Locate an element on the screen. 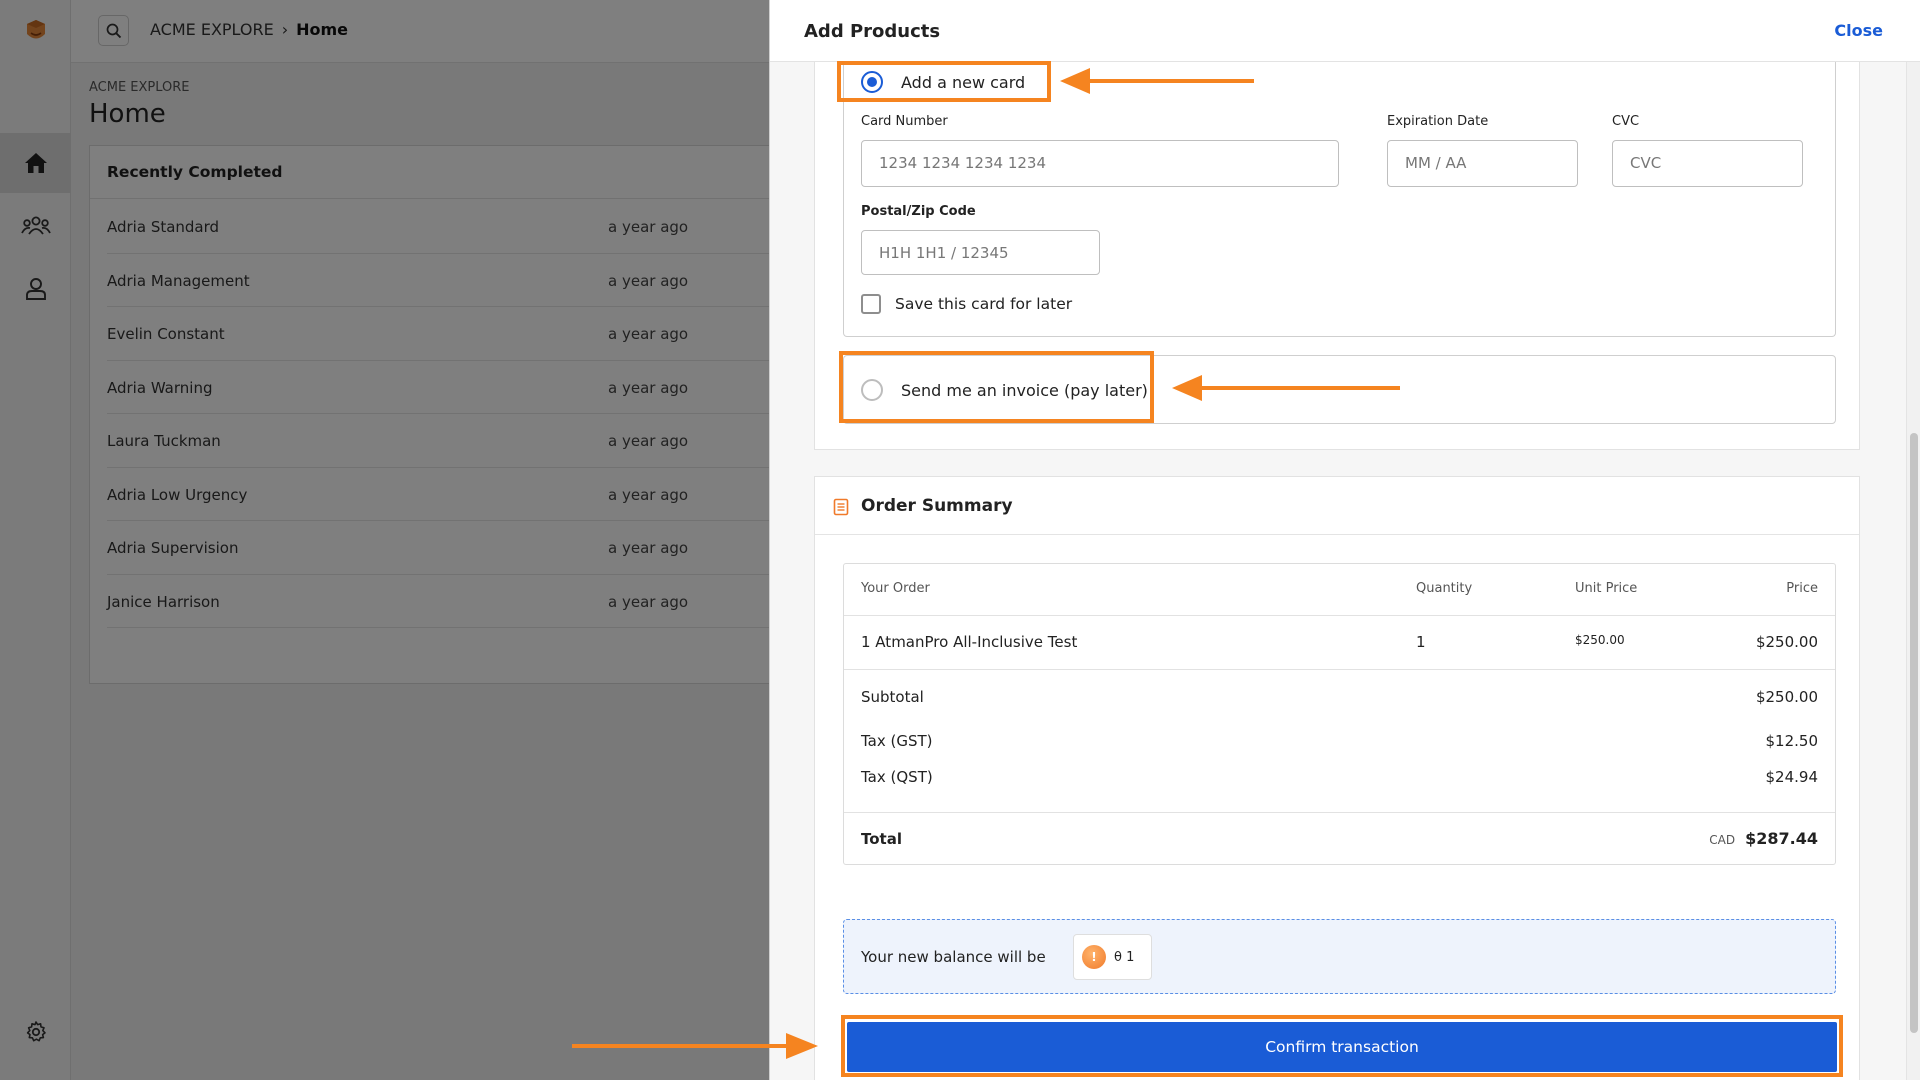  highlight-confirm is located at coordinates (1342, 1046).